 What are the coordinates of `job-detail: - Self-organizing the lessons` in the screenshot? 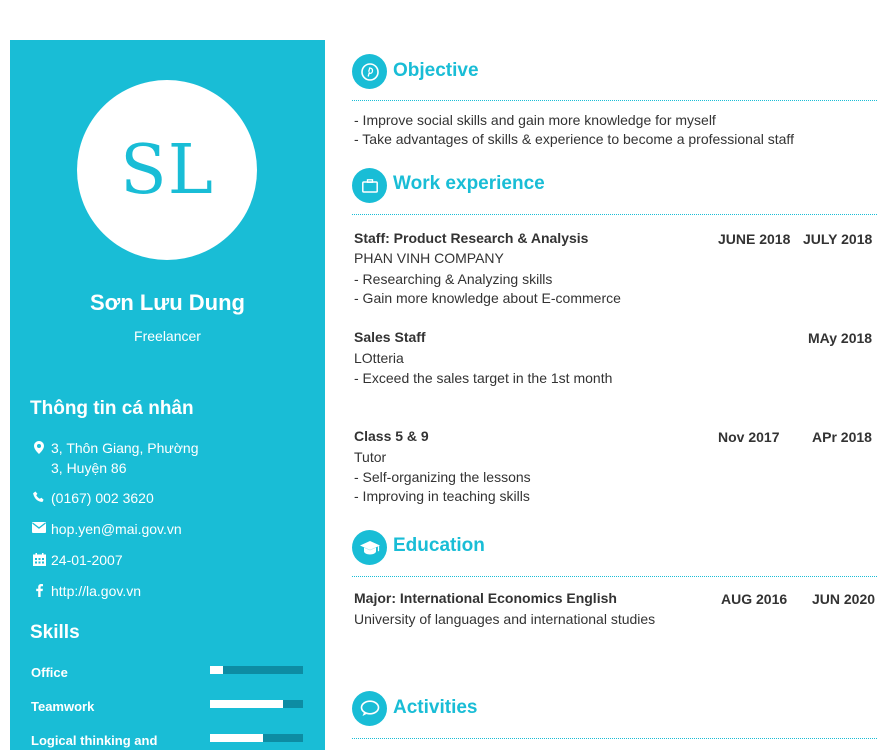 It's located at (442, 477).